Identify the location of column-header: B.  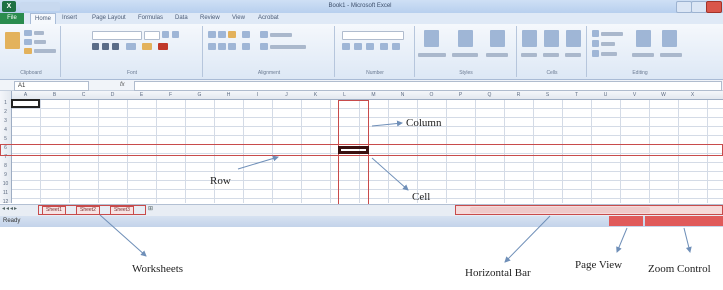
(54, 95).